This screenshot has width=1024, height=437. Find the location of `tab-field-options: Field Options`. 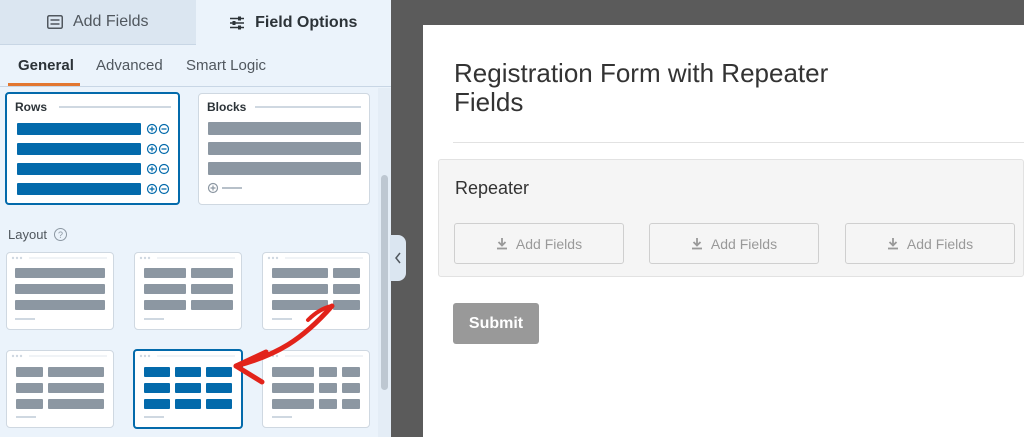

tab-field-options: Field Options is located at coordinates (293, 22).